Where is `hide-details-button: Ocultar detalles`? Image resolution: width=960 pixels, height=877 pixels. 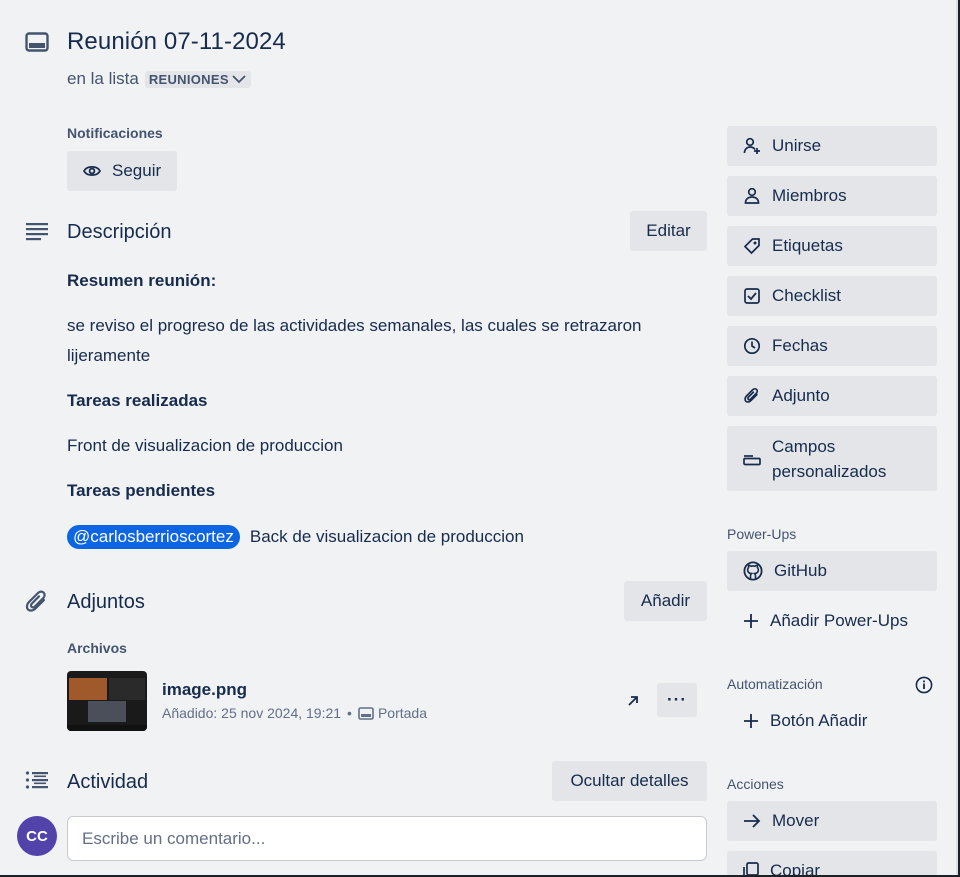
hide-details-button: Ocultar detalles is located at coordinates (629, 781).